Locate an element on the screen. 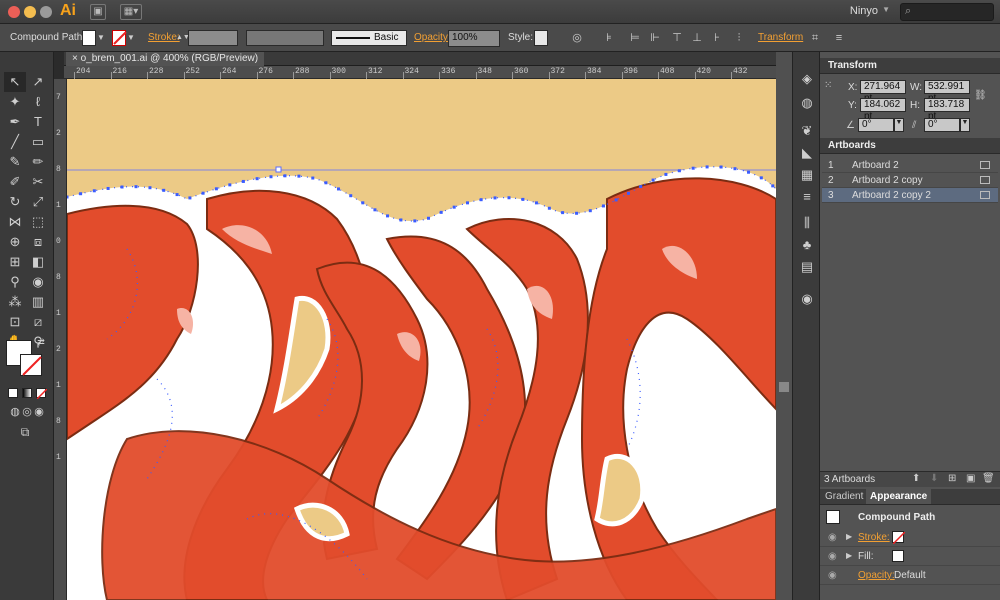 Image resolution: width=1000 pixels, height=600 pixels. rectangle-tool-icon: ▭ is located at coordinates (38, 142).